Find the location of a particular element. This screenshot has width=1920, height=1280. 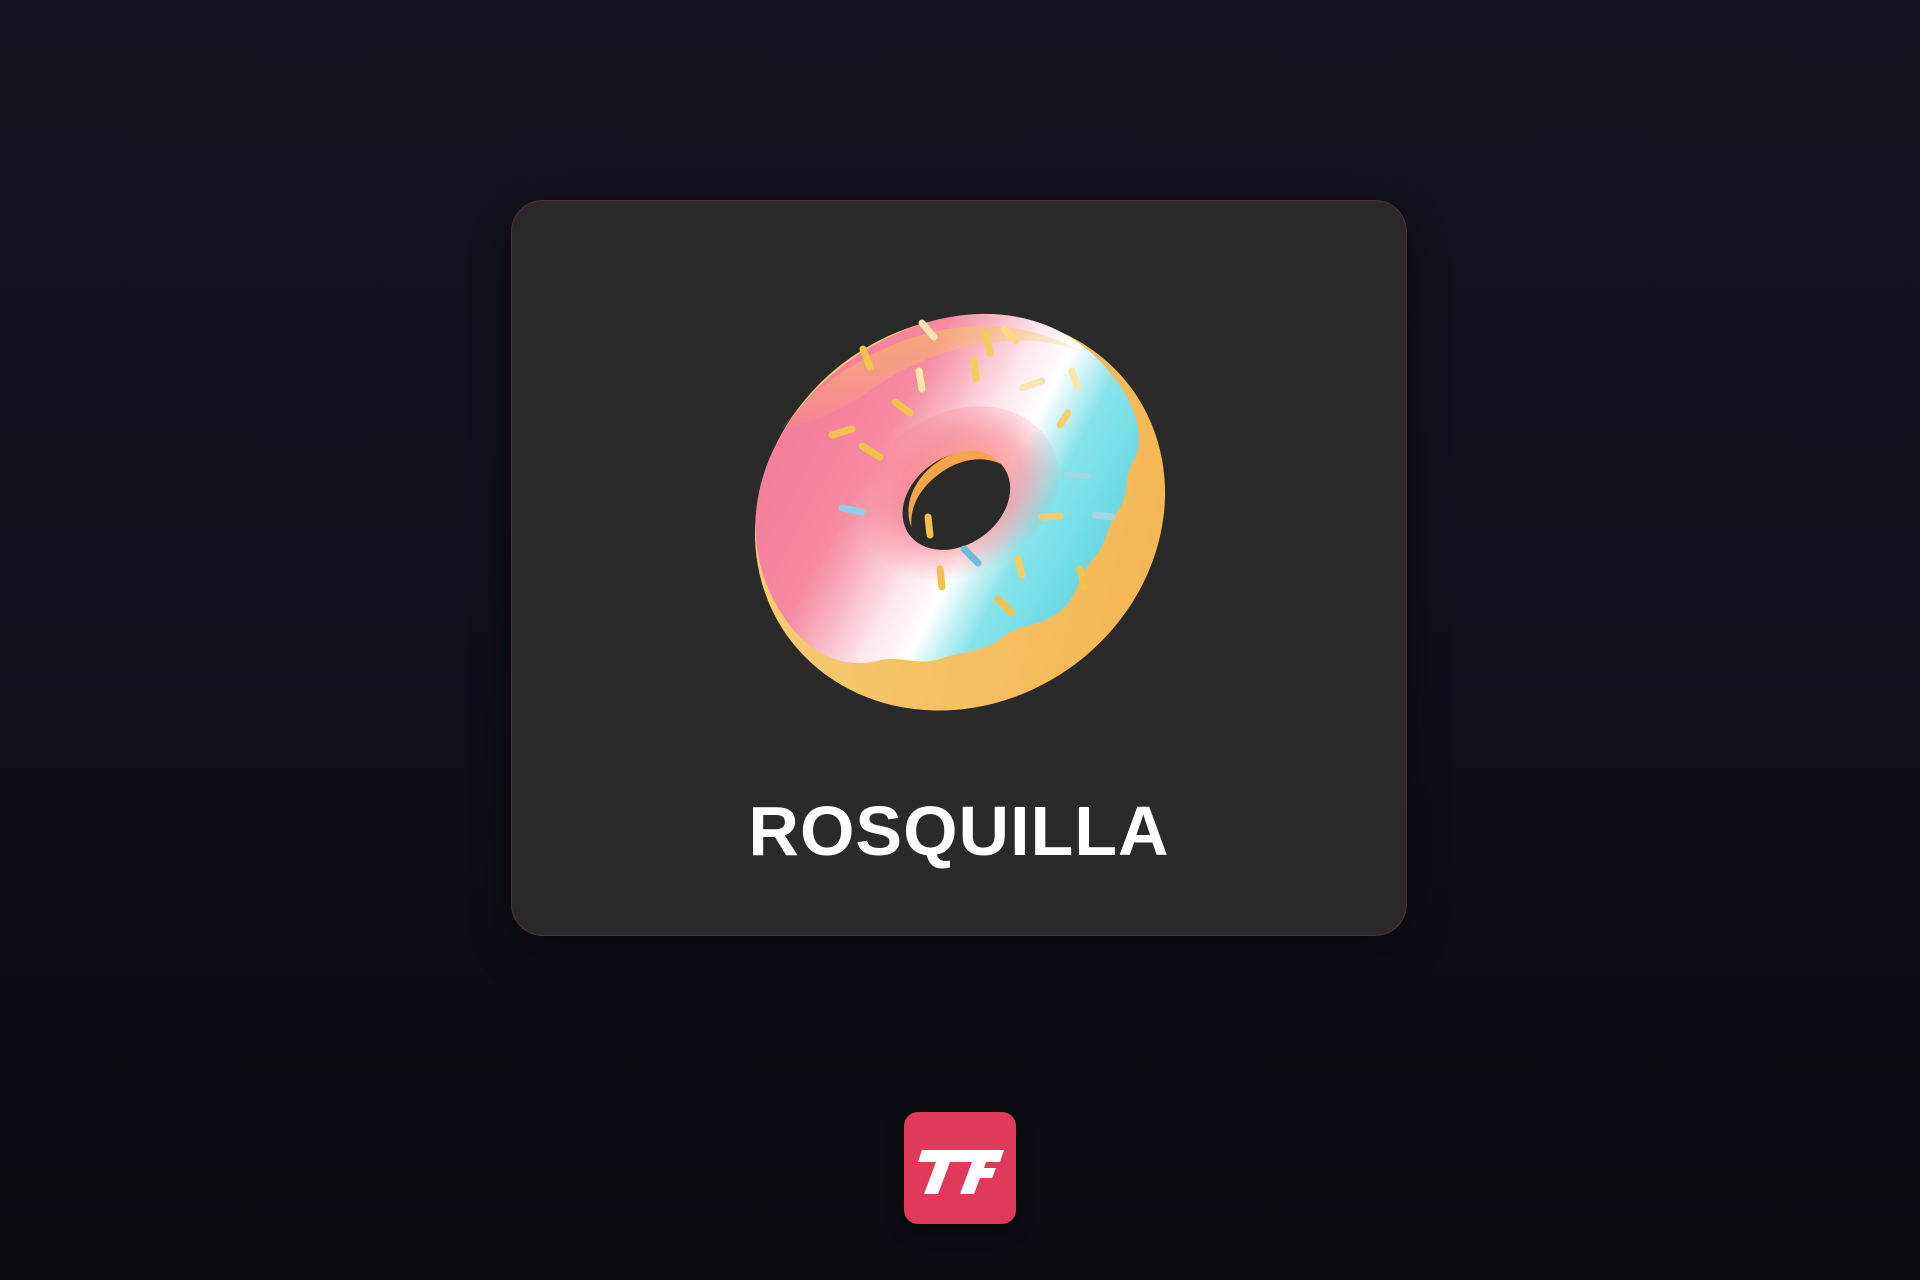

donut-icon is located at coordinates (960, 513).